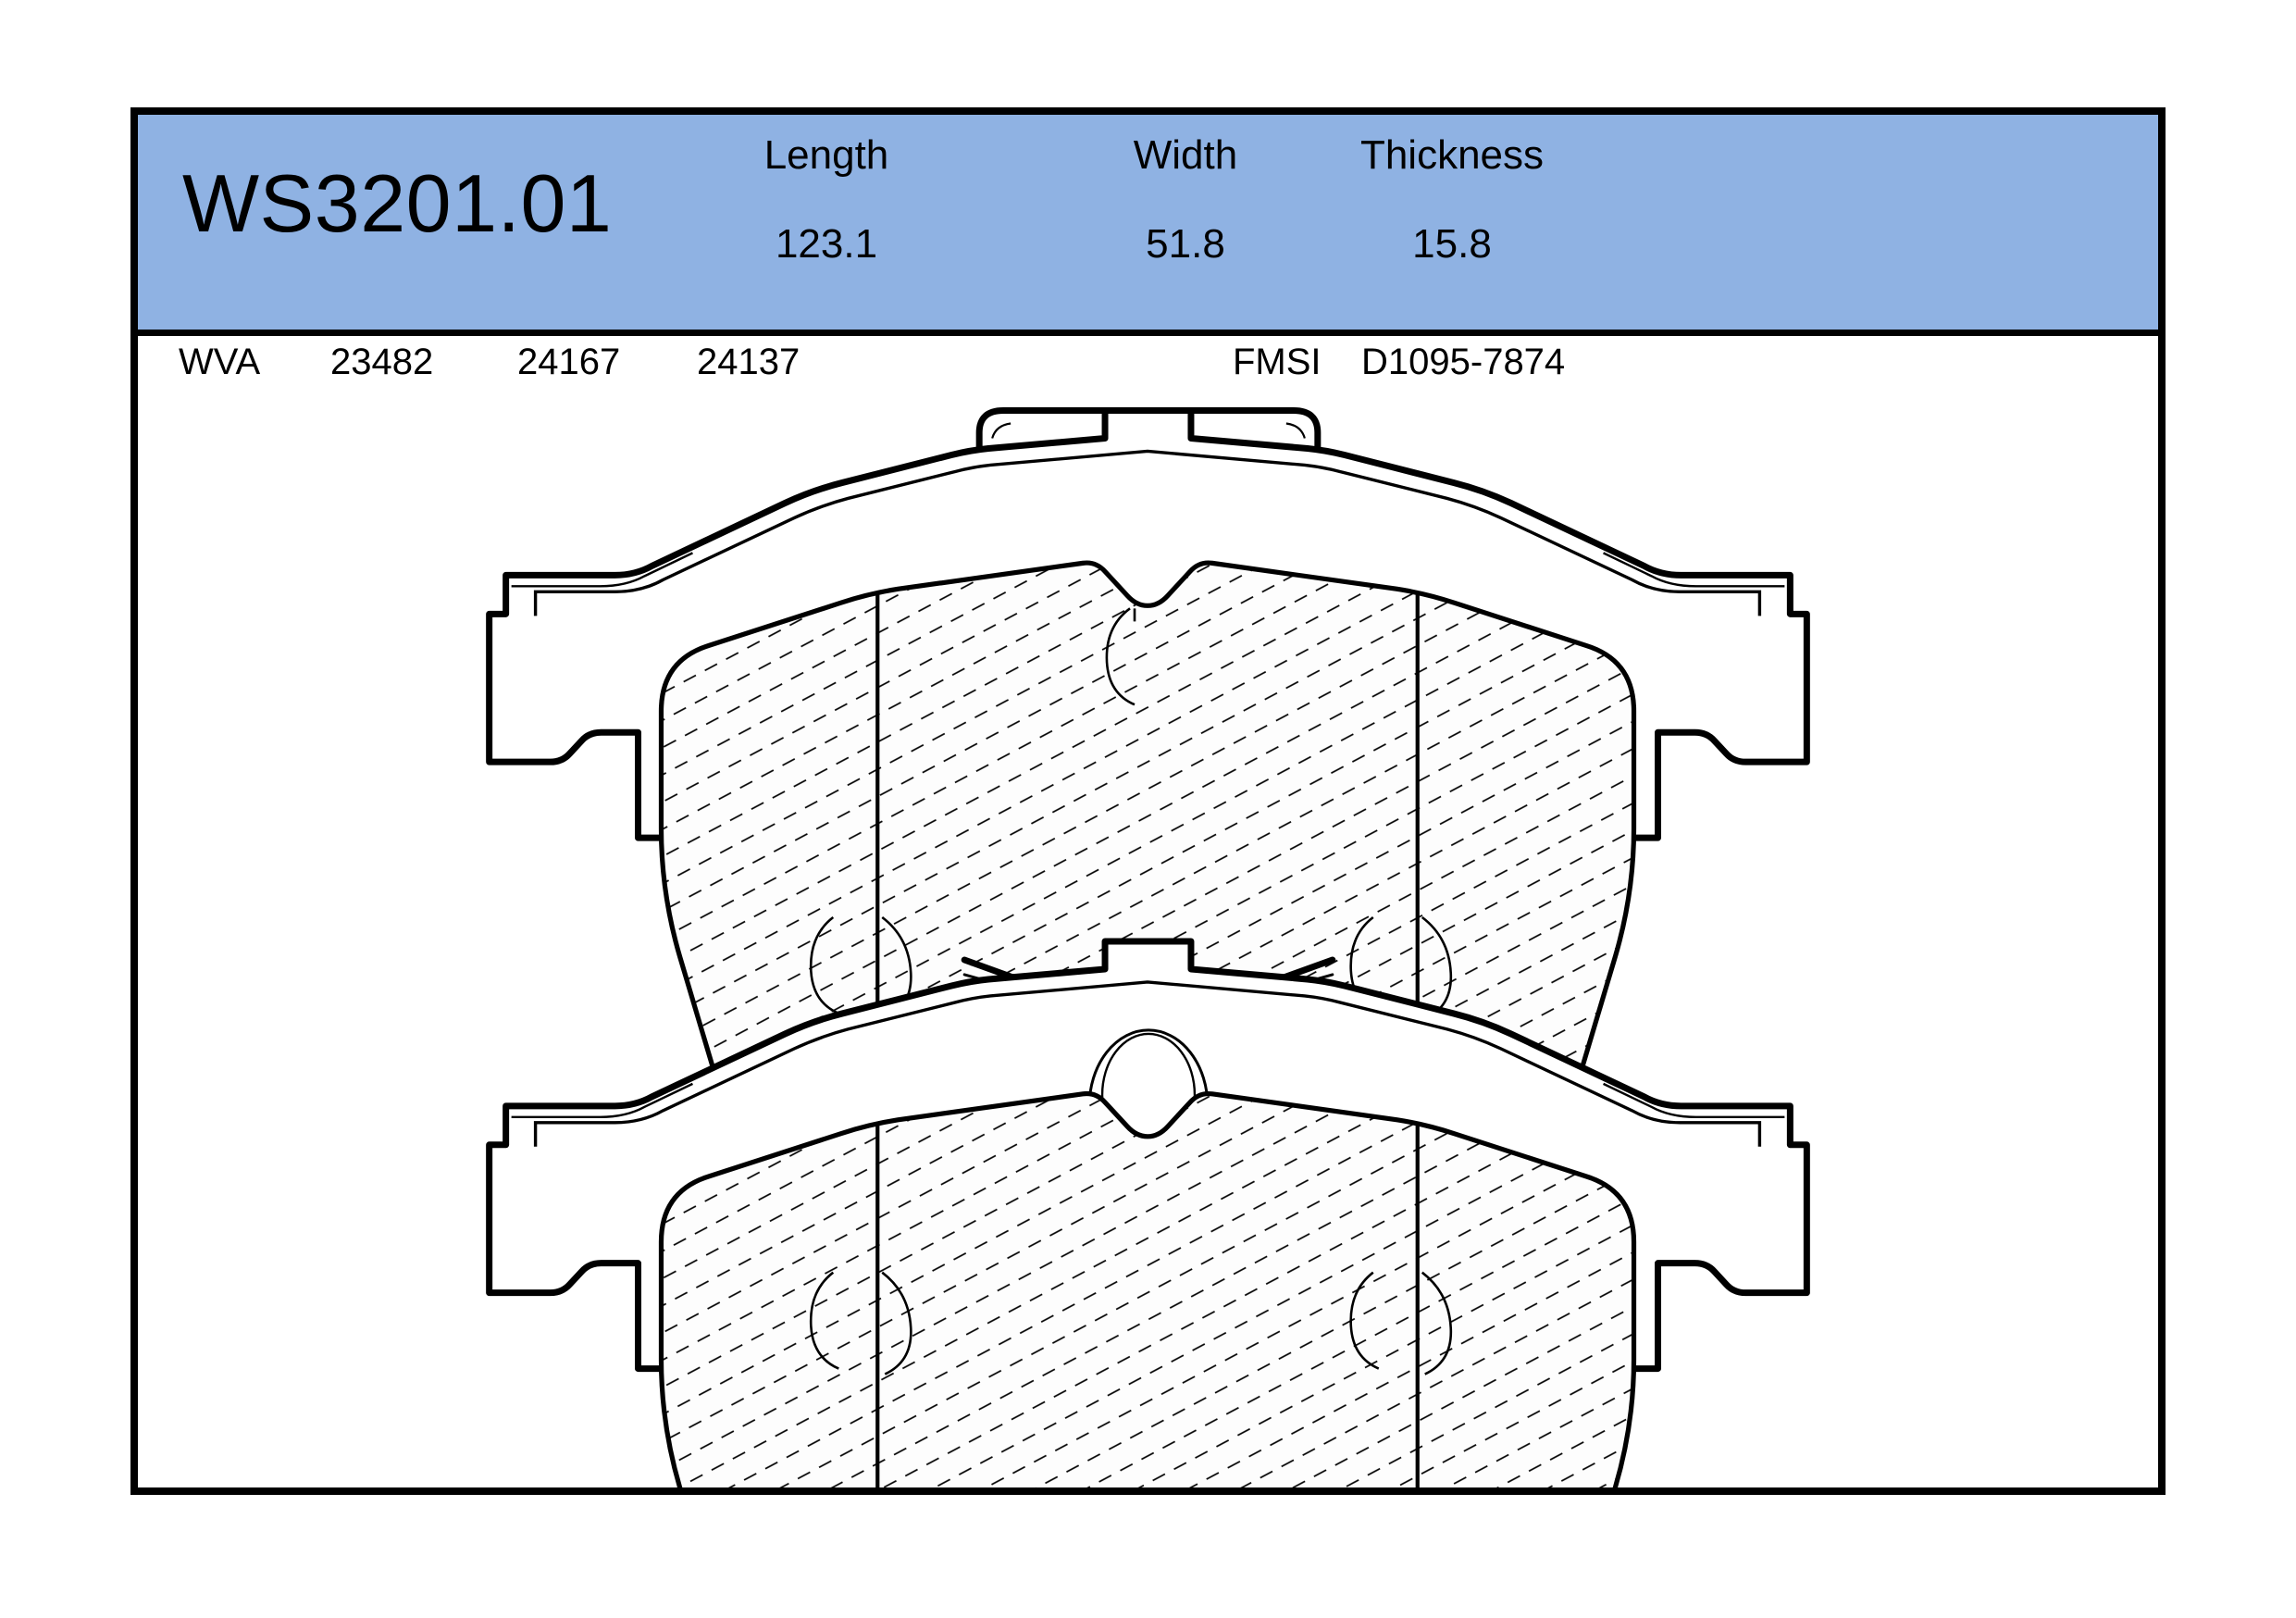 The height and width of the screenshot is (1618, 2296). I want to click on part-number: WS3201.01, so click(398, 203).